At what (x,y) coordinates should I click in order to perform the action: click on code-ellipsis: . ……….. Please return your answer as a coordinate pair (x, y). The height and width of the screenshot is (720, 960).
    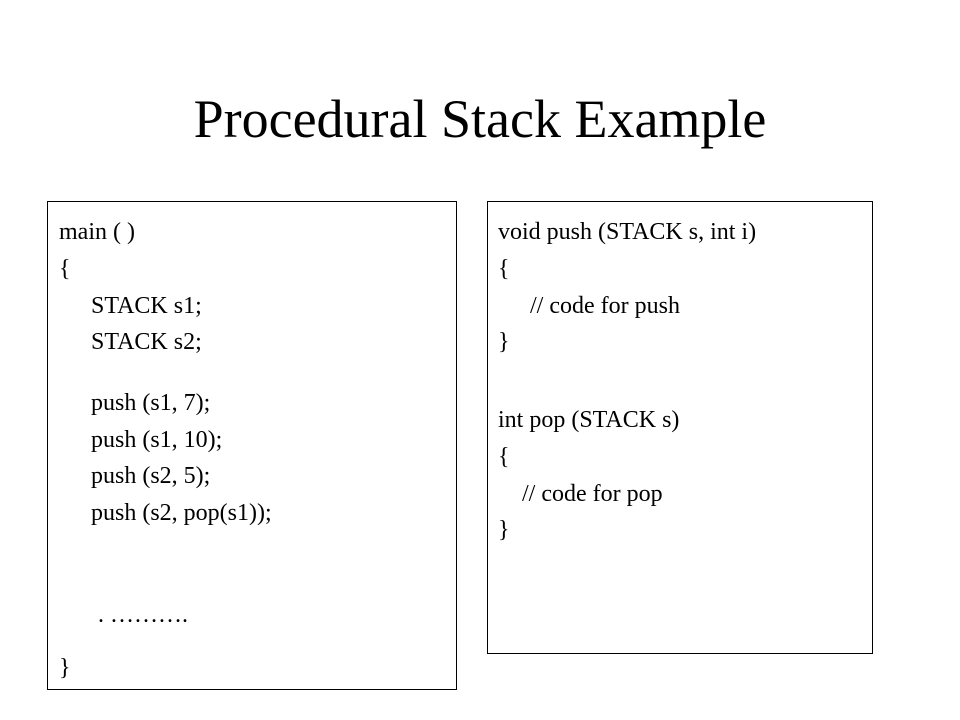
    Looking at the image, I should click on (143, 615).